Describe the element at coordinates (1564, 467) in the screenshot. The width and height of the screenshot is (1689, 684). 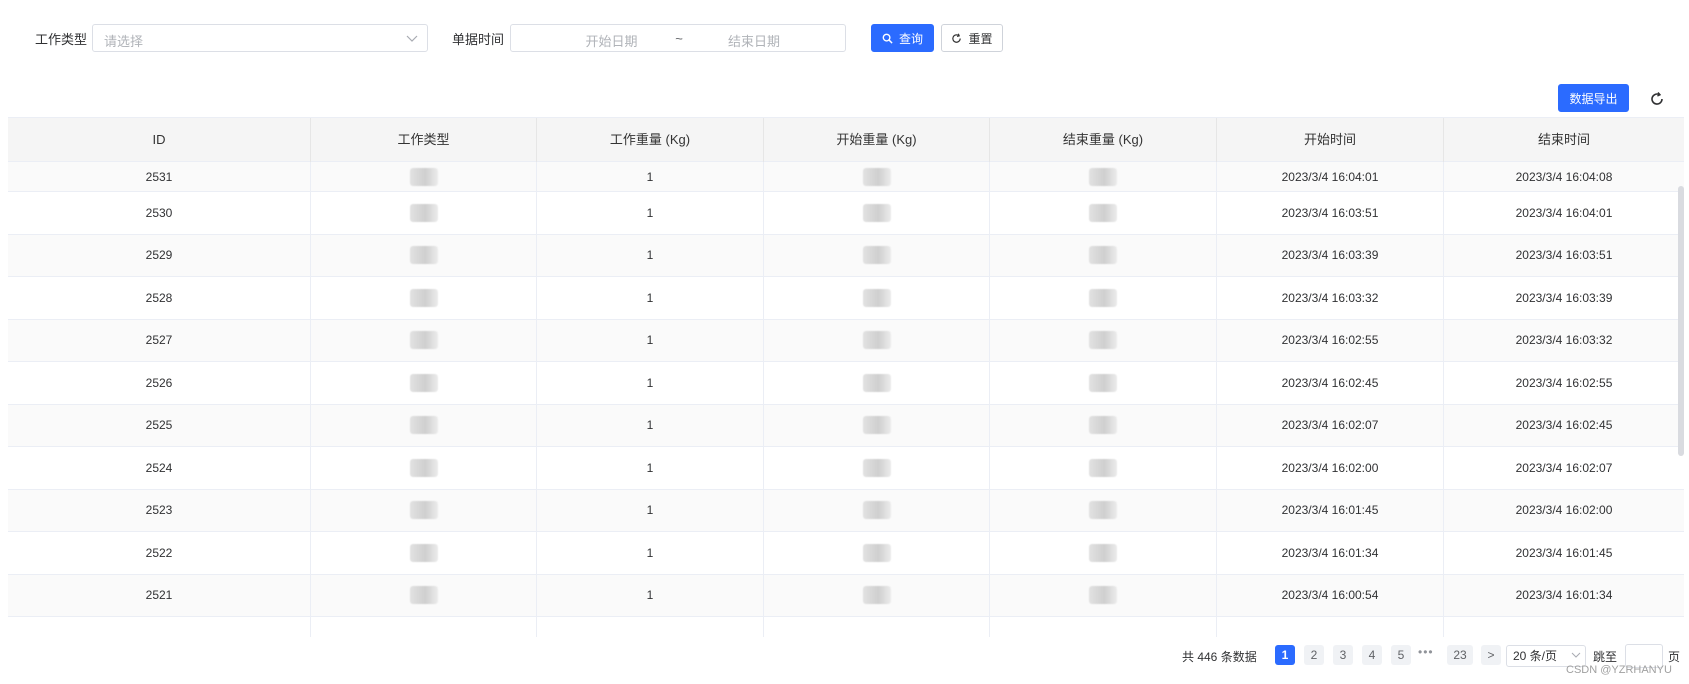
I see `cell-end-time: 2023/3/4 16:02:07` at that location.